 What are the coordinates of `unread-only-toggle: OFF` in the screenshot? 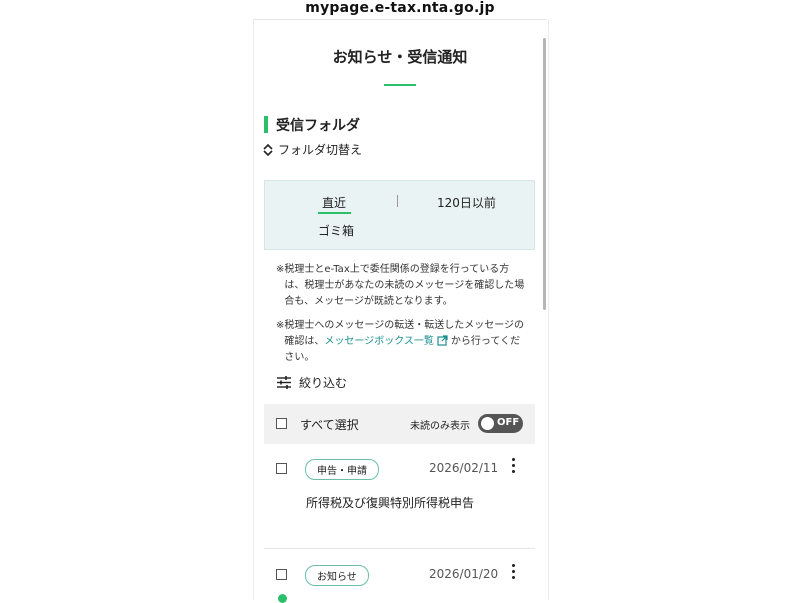 It's located at (500, 423).